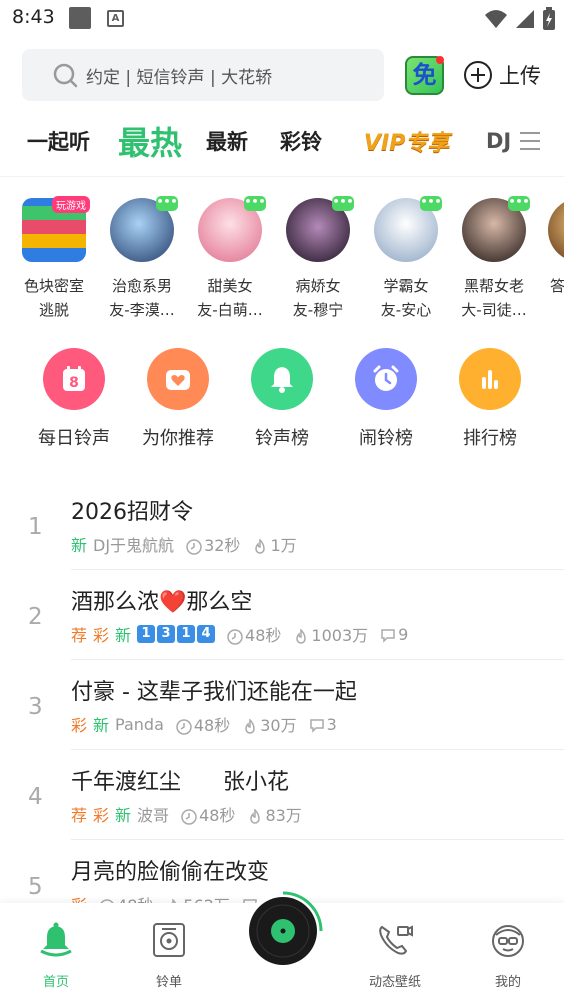 Image resolution: width=564 pixels, height=1004 pixels. Describe the element at coordinates (386, 438) in the screenshot. I see `feature-label: 闹铃榜` at that location.